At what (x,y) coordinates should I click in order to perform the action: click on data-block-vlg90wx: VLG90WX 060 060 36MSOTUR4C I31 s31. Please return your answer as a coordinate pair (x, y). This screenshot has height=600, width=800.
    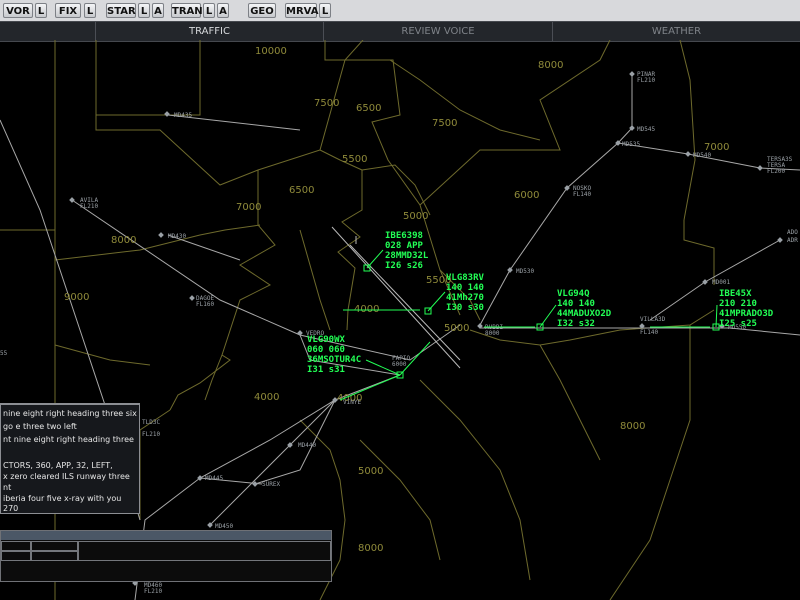
    Looking at the image, I should click on (334, 355).